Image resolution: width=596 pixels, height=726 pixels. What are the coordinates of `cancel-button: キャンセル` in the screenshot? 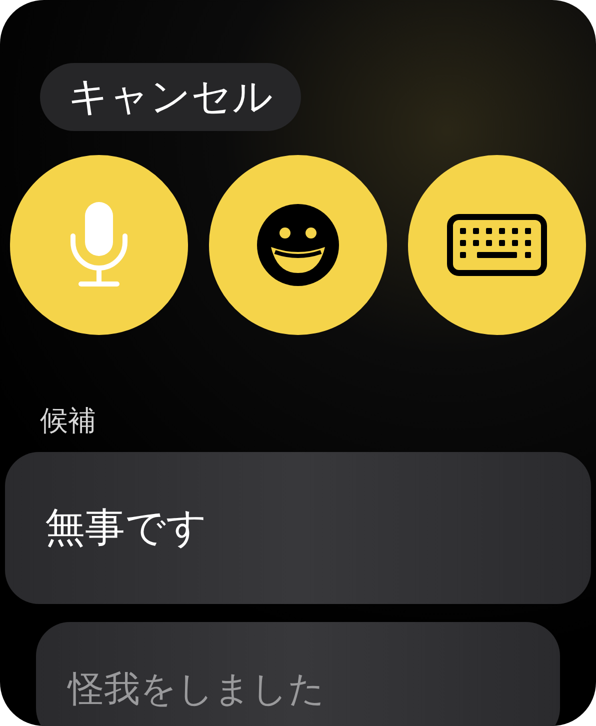 It's located at (170, 97).